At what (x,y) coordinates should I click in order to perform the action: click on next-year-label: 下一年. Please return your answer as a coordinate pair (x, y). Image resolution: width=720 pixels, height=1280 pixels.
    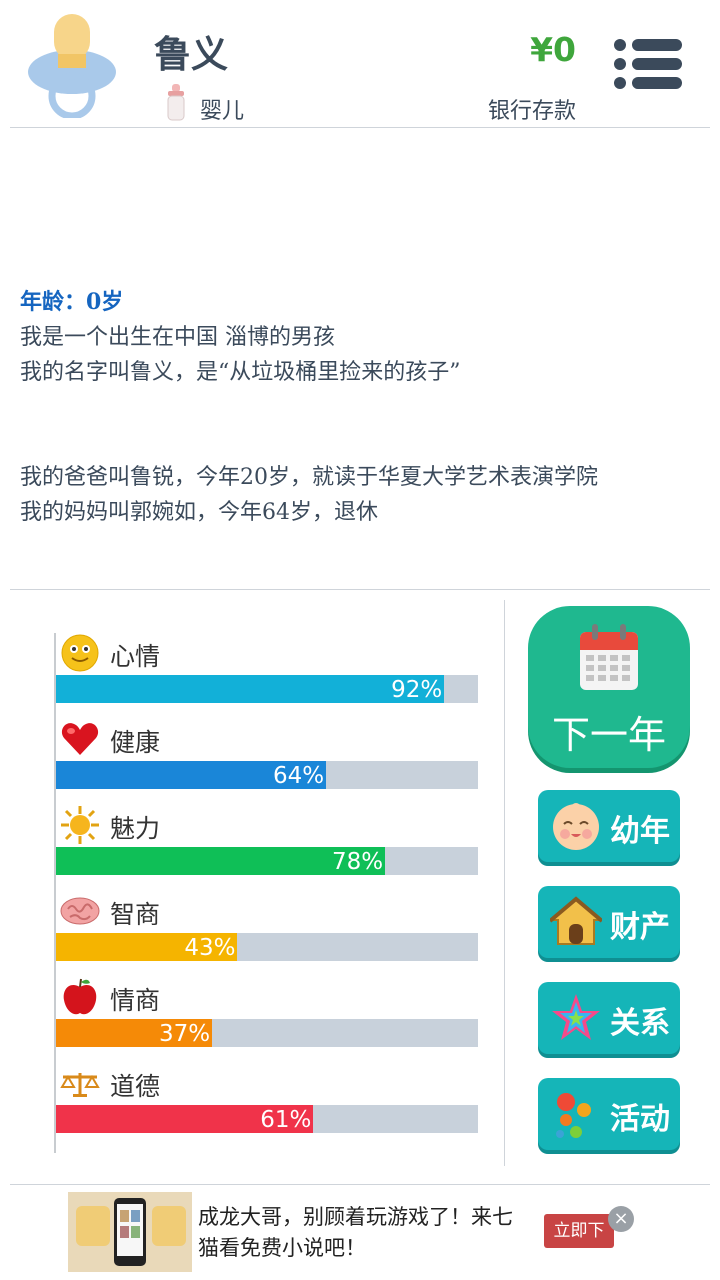
    Looking at the image, I should click on (608, 735).